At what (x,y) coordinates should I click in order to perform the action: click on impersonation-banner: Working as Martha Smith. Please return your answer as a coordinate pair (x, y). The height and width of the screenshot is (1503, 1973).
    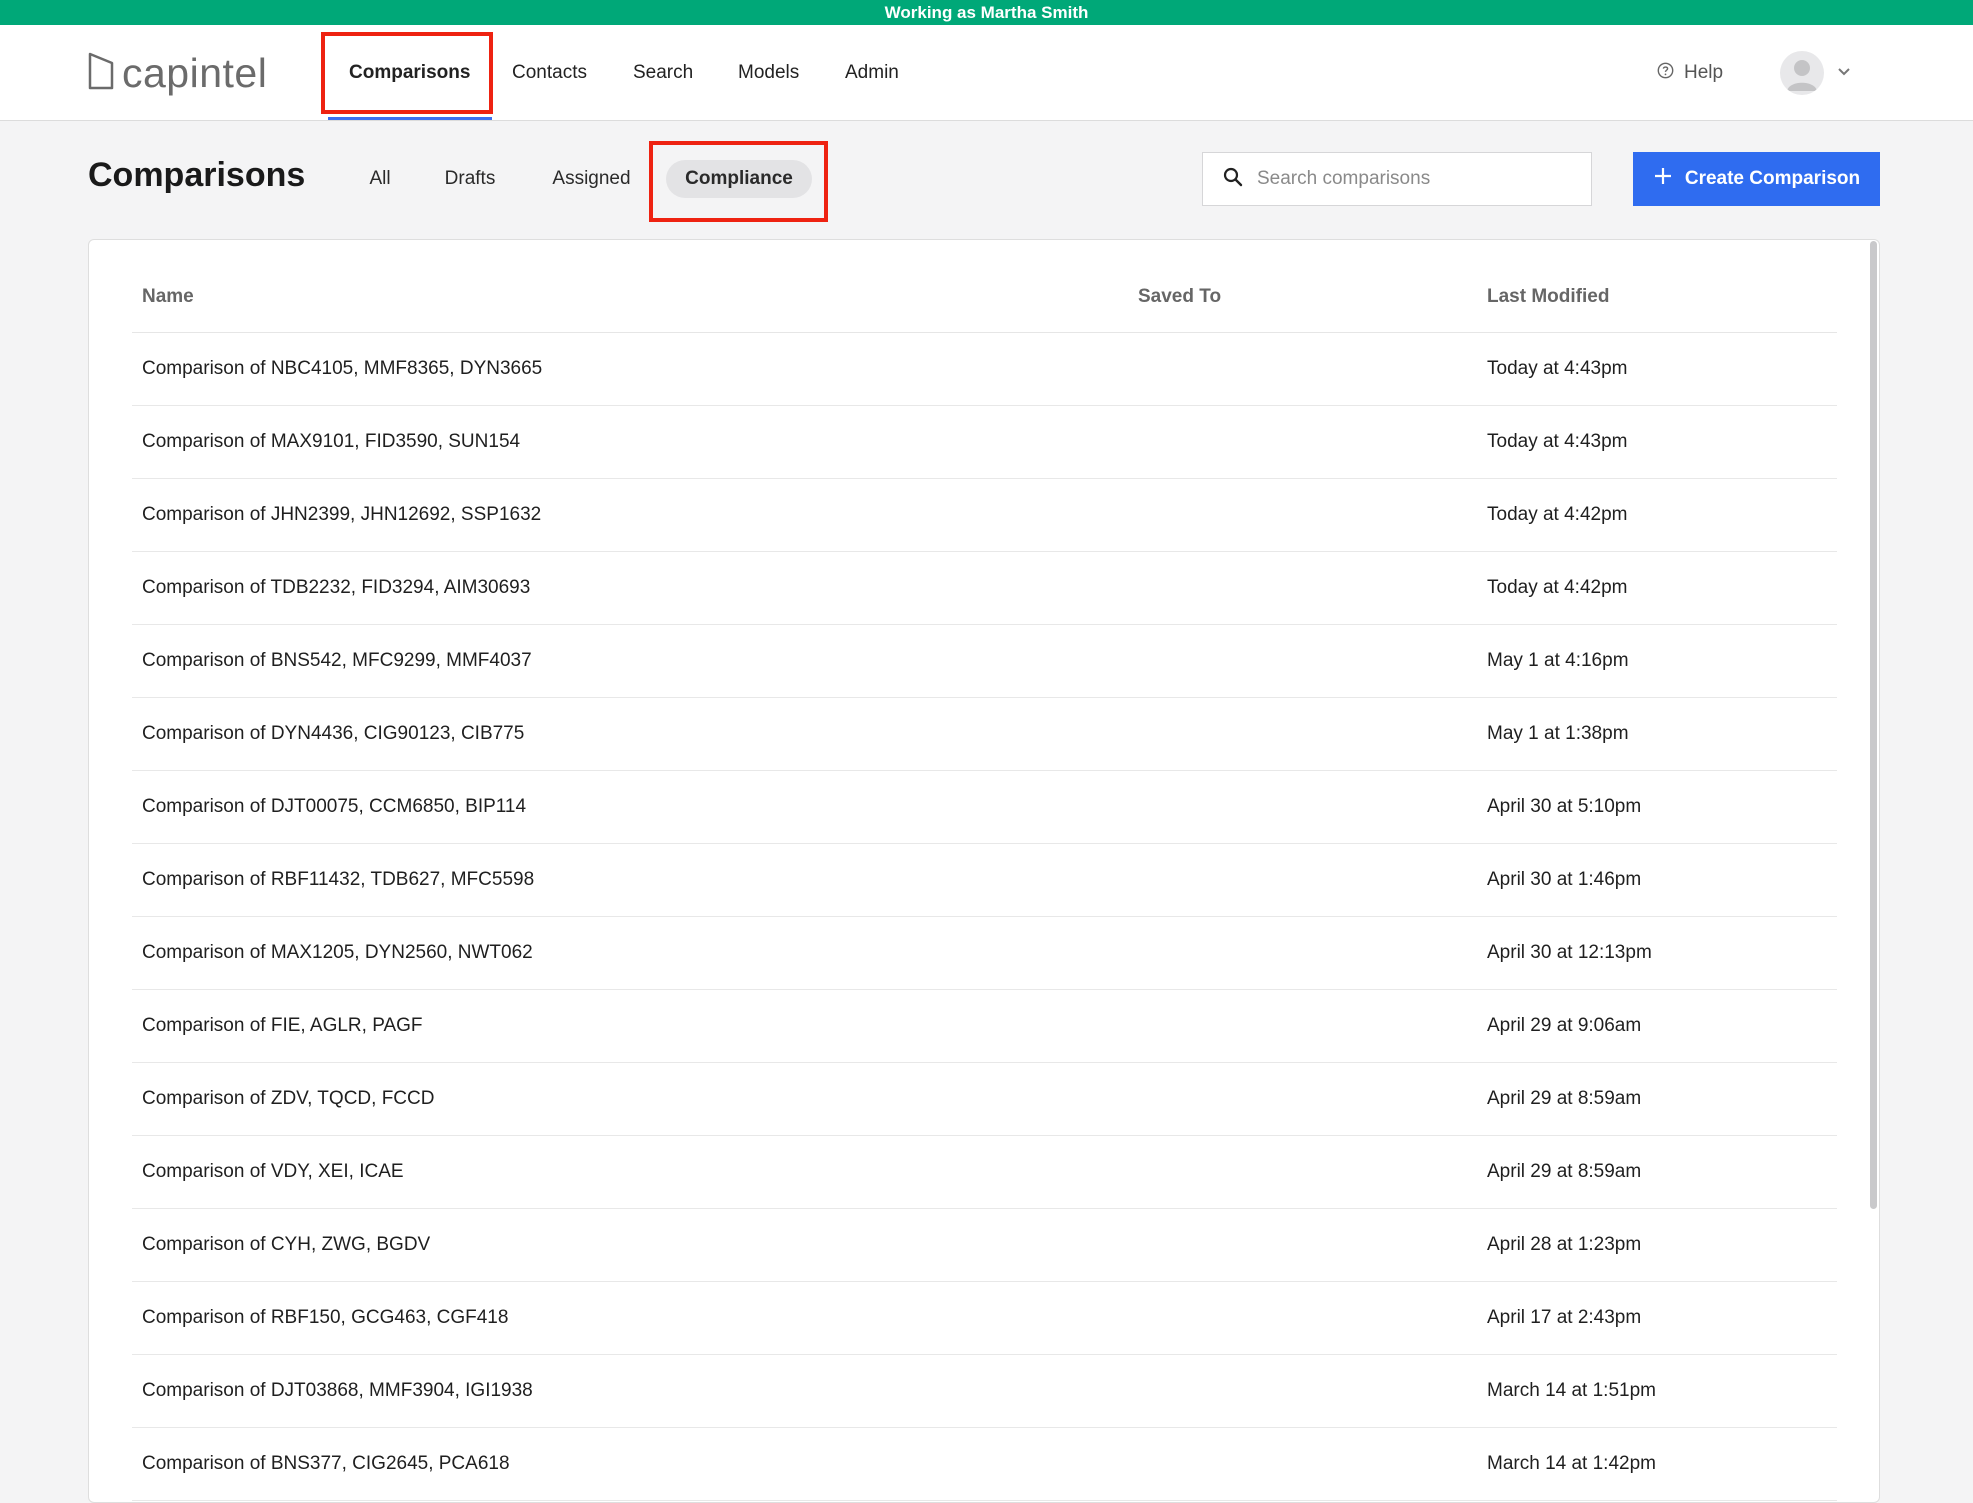
    Looking at the image, I should click on (986, 12).